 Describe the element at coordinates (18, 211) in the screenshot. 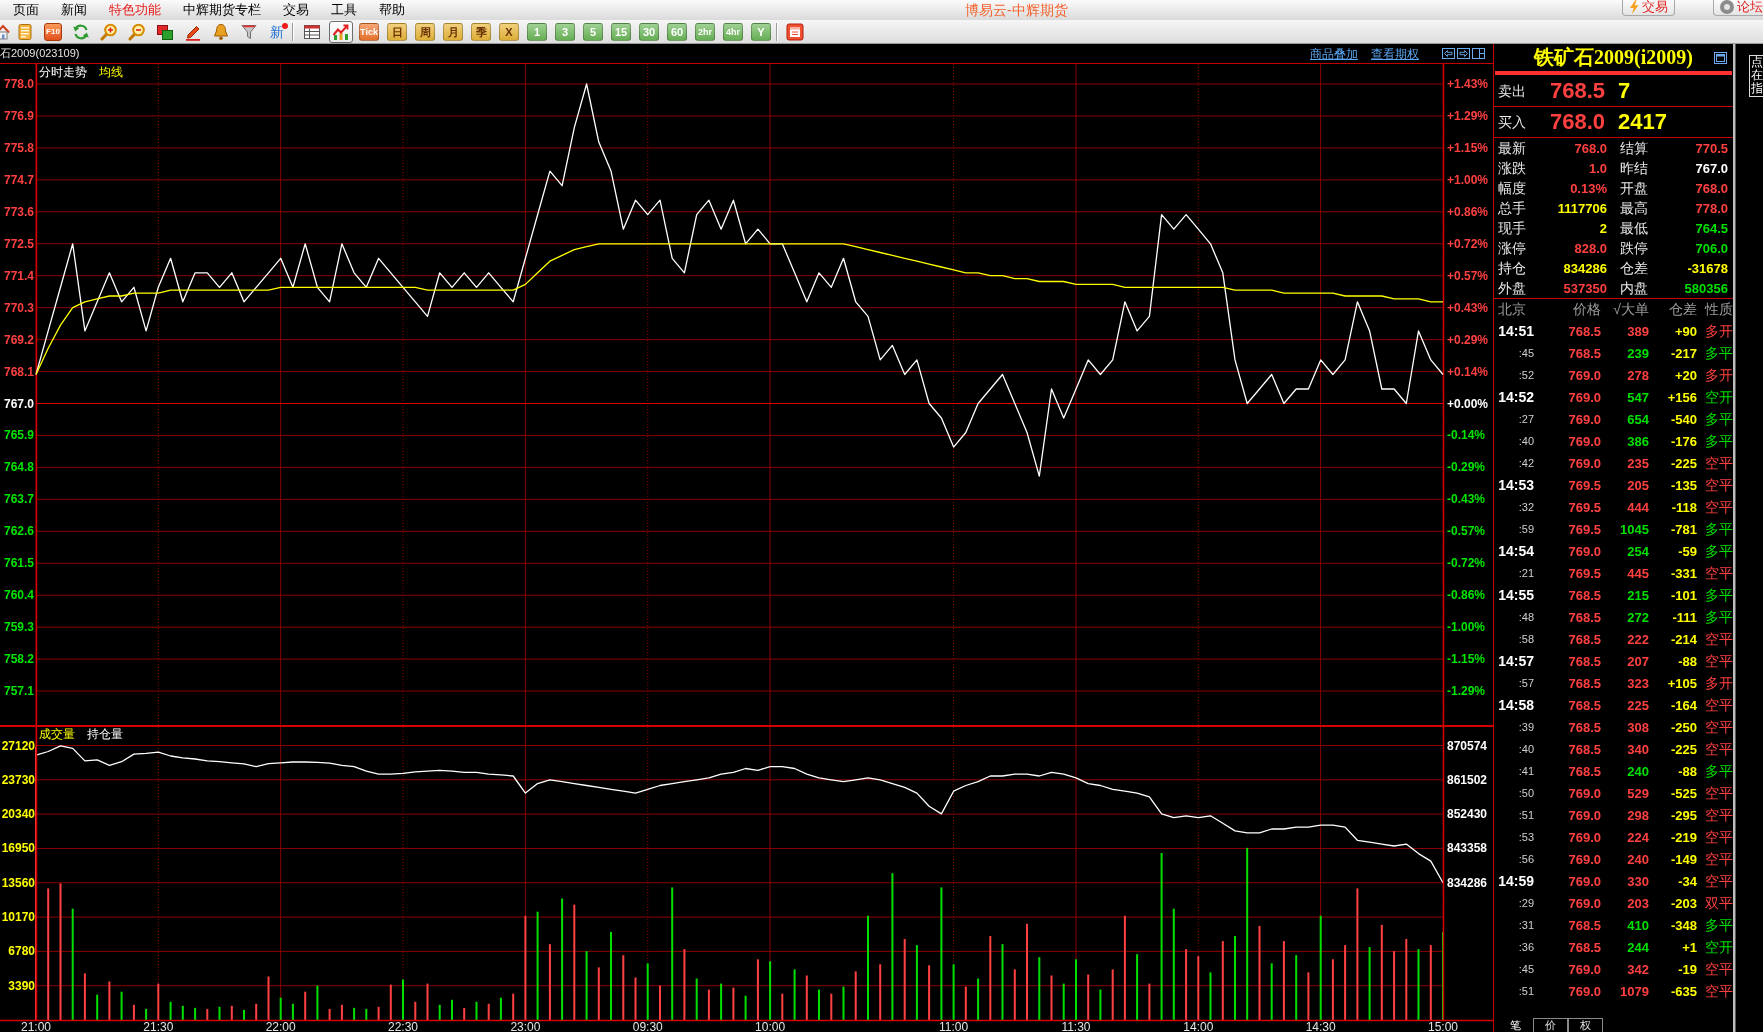

I see `price-axis-label: 773.6` at that location.